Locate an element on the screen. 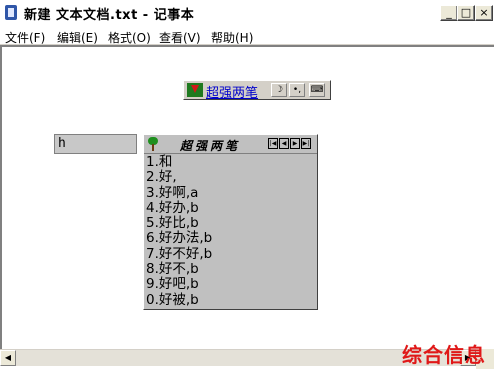  candidate-item: 3.好啊,a is located at coordinates (179, 193).